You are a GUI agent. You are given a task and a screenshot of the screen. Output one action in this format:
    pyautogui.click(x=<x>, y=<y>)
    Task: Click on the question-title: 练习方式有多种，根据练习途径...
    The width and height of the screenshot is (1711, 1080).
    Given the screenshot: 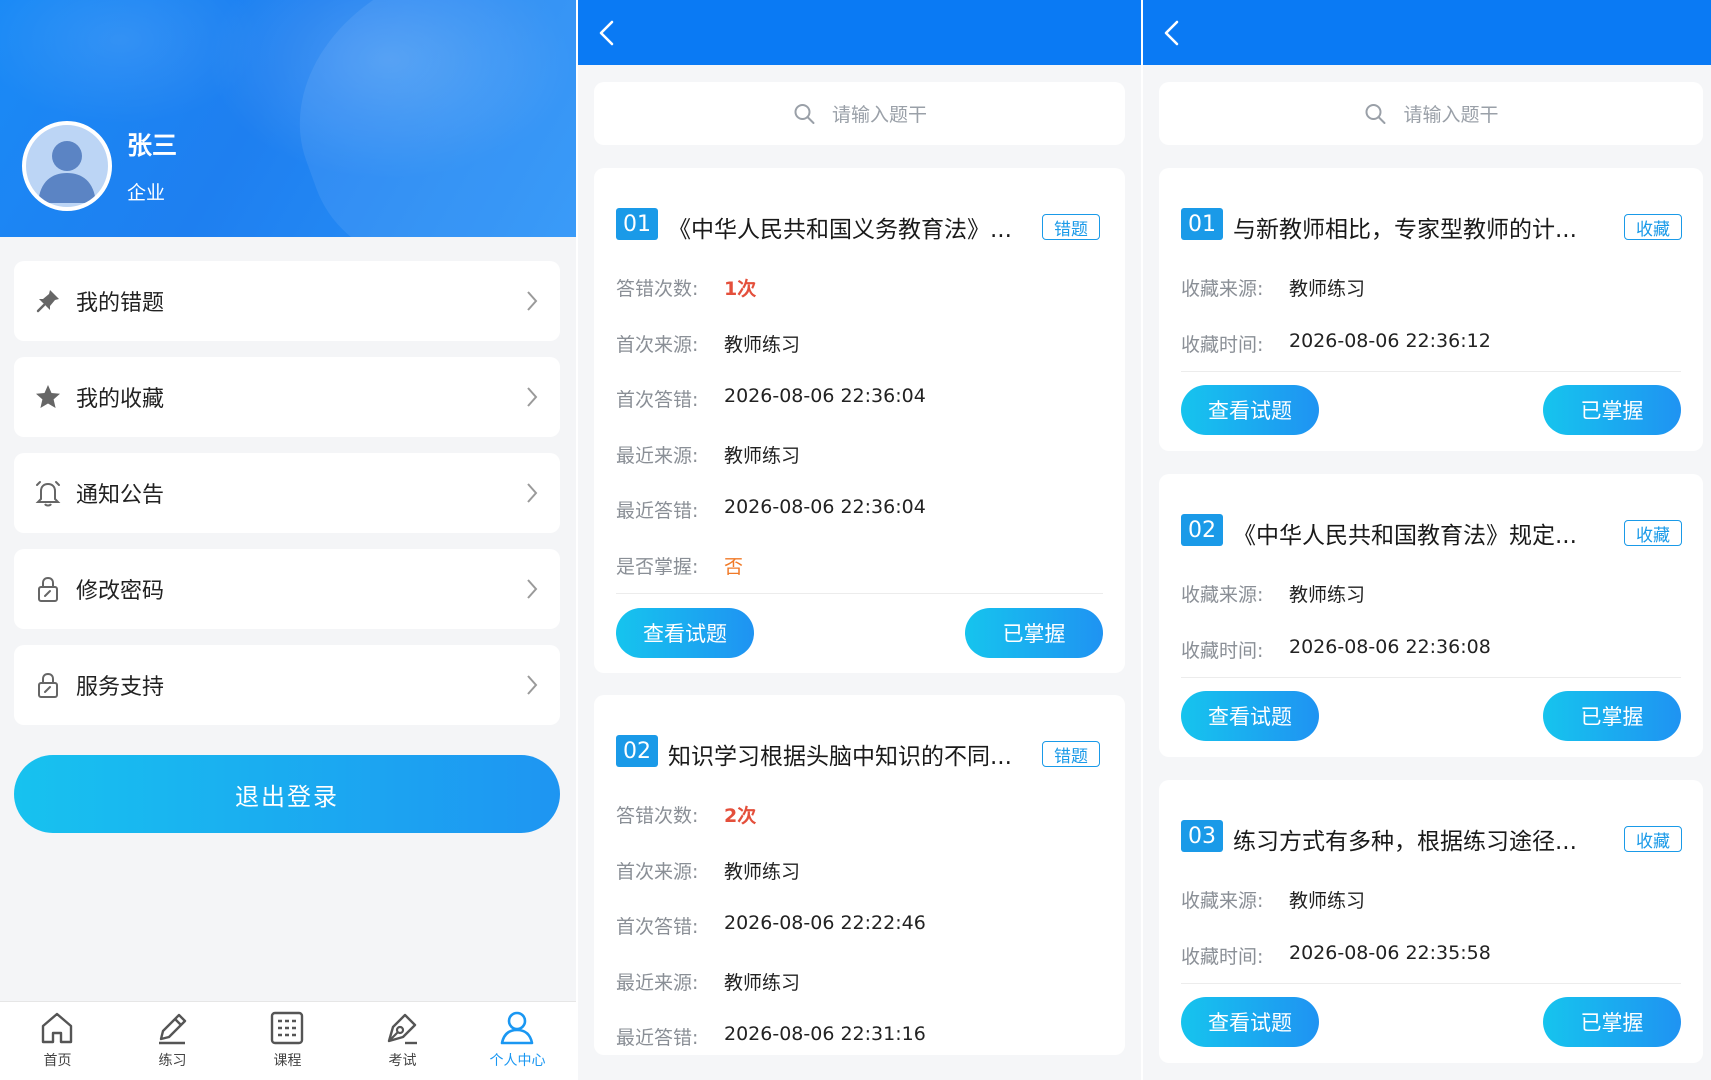 What is the action you would take?
    pyautogui.click(x=1429, y=839)
    